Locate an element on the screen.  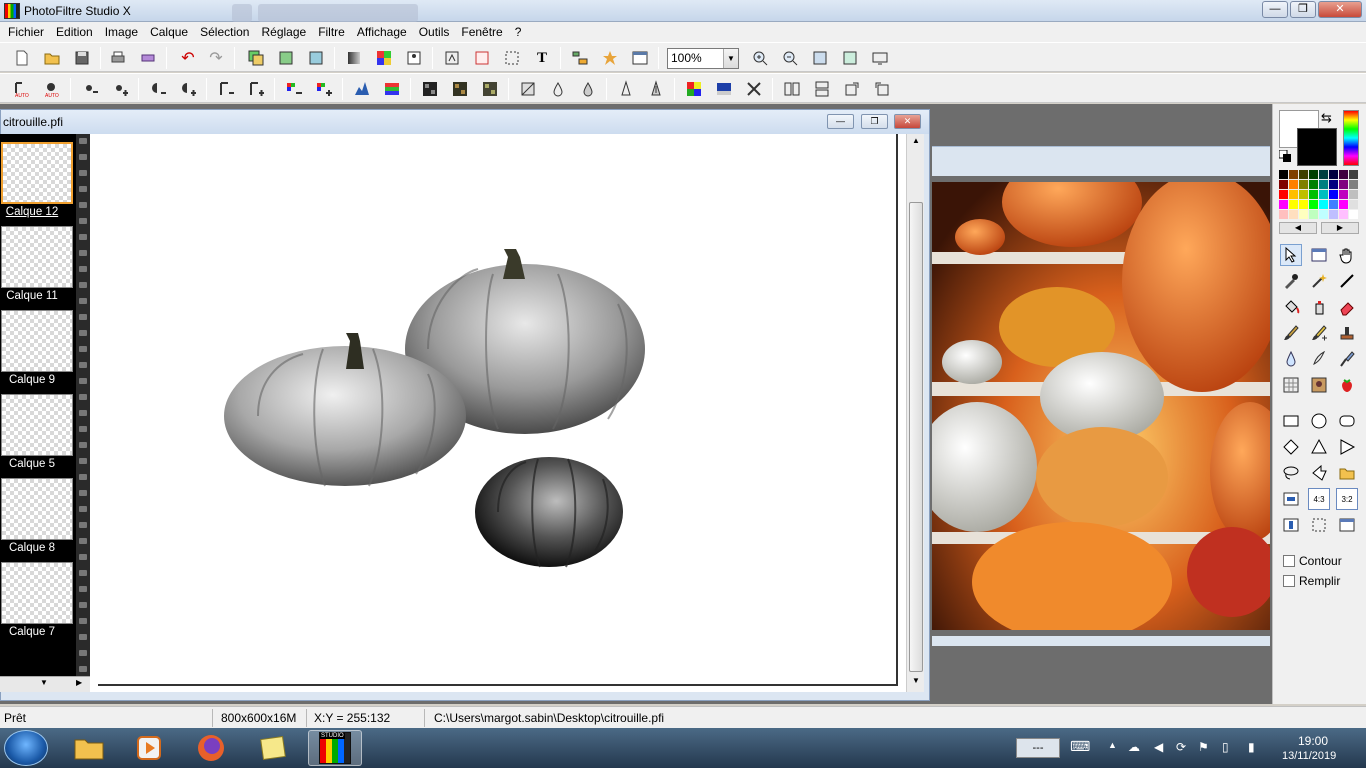
window-icon is located at coordinates (640, 58).